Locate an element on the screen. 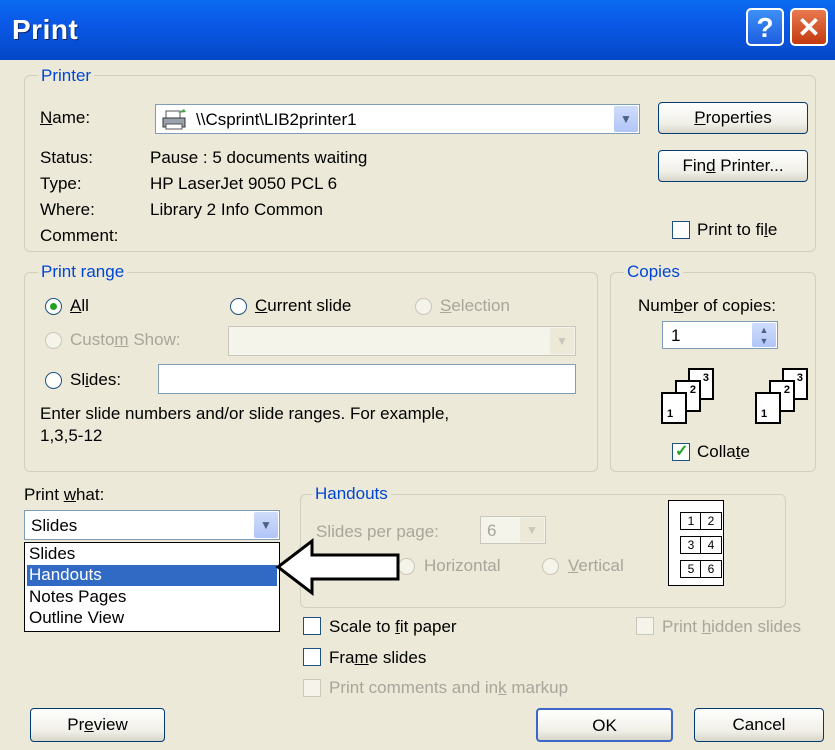 This screenshot has height=750, width=835. print-to-file-checkbox is located at coordinates (681, 230).